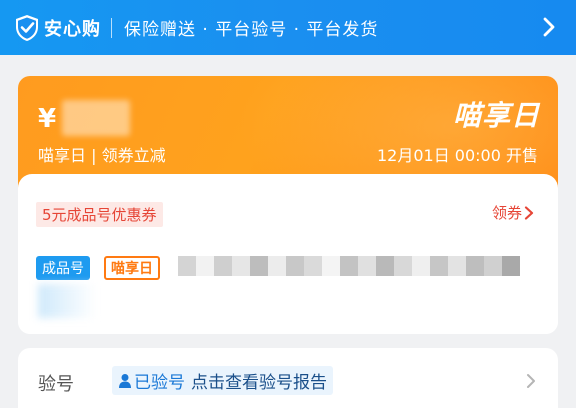 The width and height of the screenshot is (576, 408). Describe the element at coordinates (111, 27) in the screenshot. I see `divider` at that location.